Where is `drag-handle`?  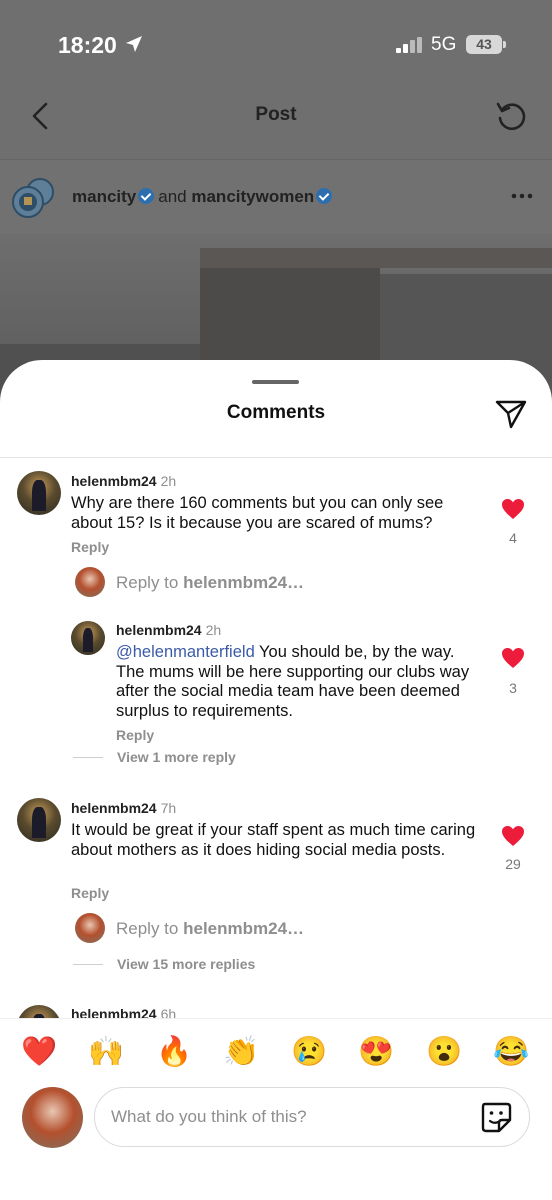
drag-handle is located at coordinates (275, 382).